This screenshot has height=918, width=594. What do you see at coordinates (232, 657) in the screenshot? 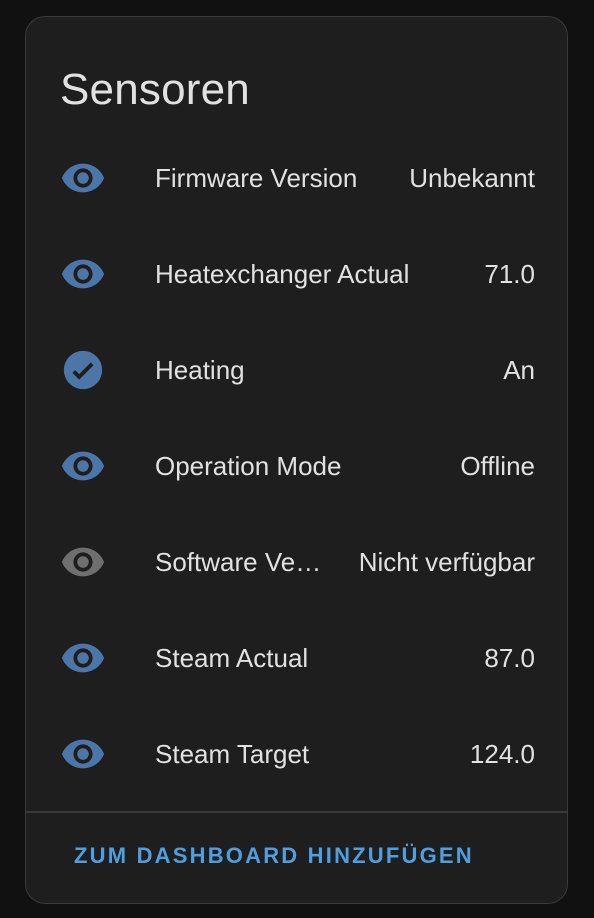
I see `entity-name: Steam Actual` at bounding box center [232, 657].